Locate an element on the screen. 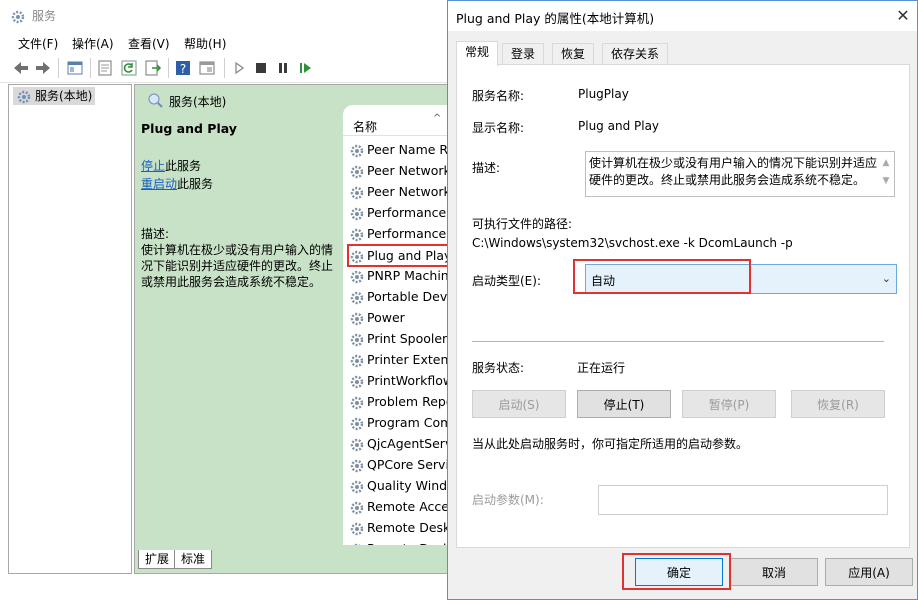 This screenshot has width=918, height=600. start-params-input is located at coordinates (743, 500).